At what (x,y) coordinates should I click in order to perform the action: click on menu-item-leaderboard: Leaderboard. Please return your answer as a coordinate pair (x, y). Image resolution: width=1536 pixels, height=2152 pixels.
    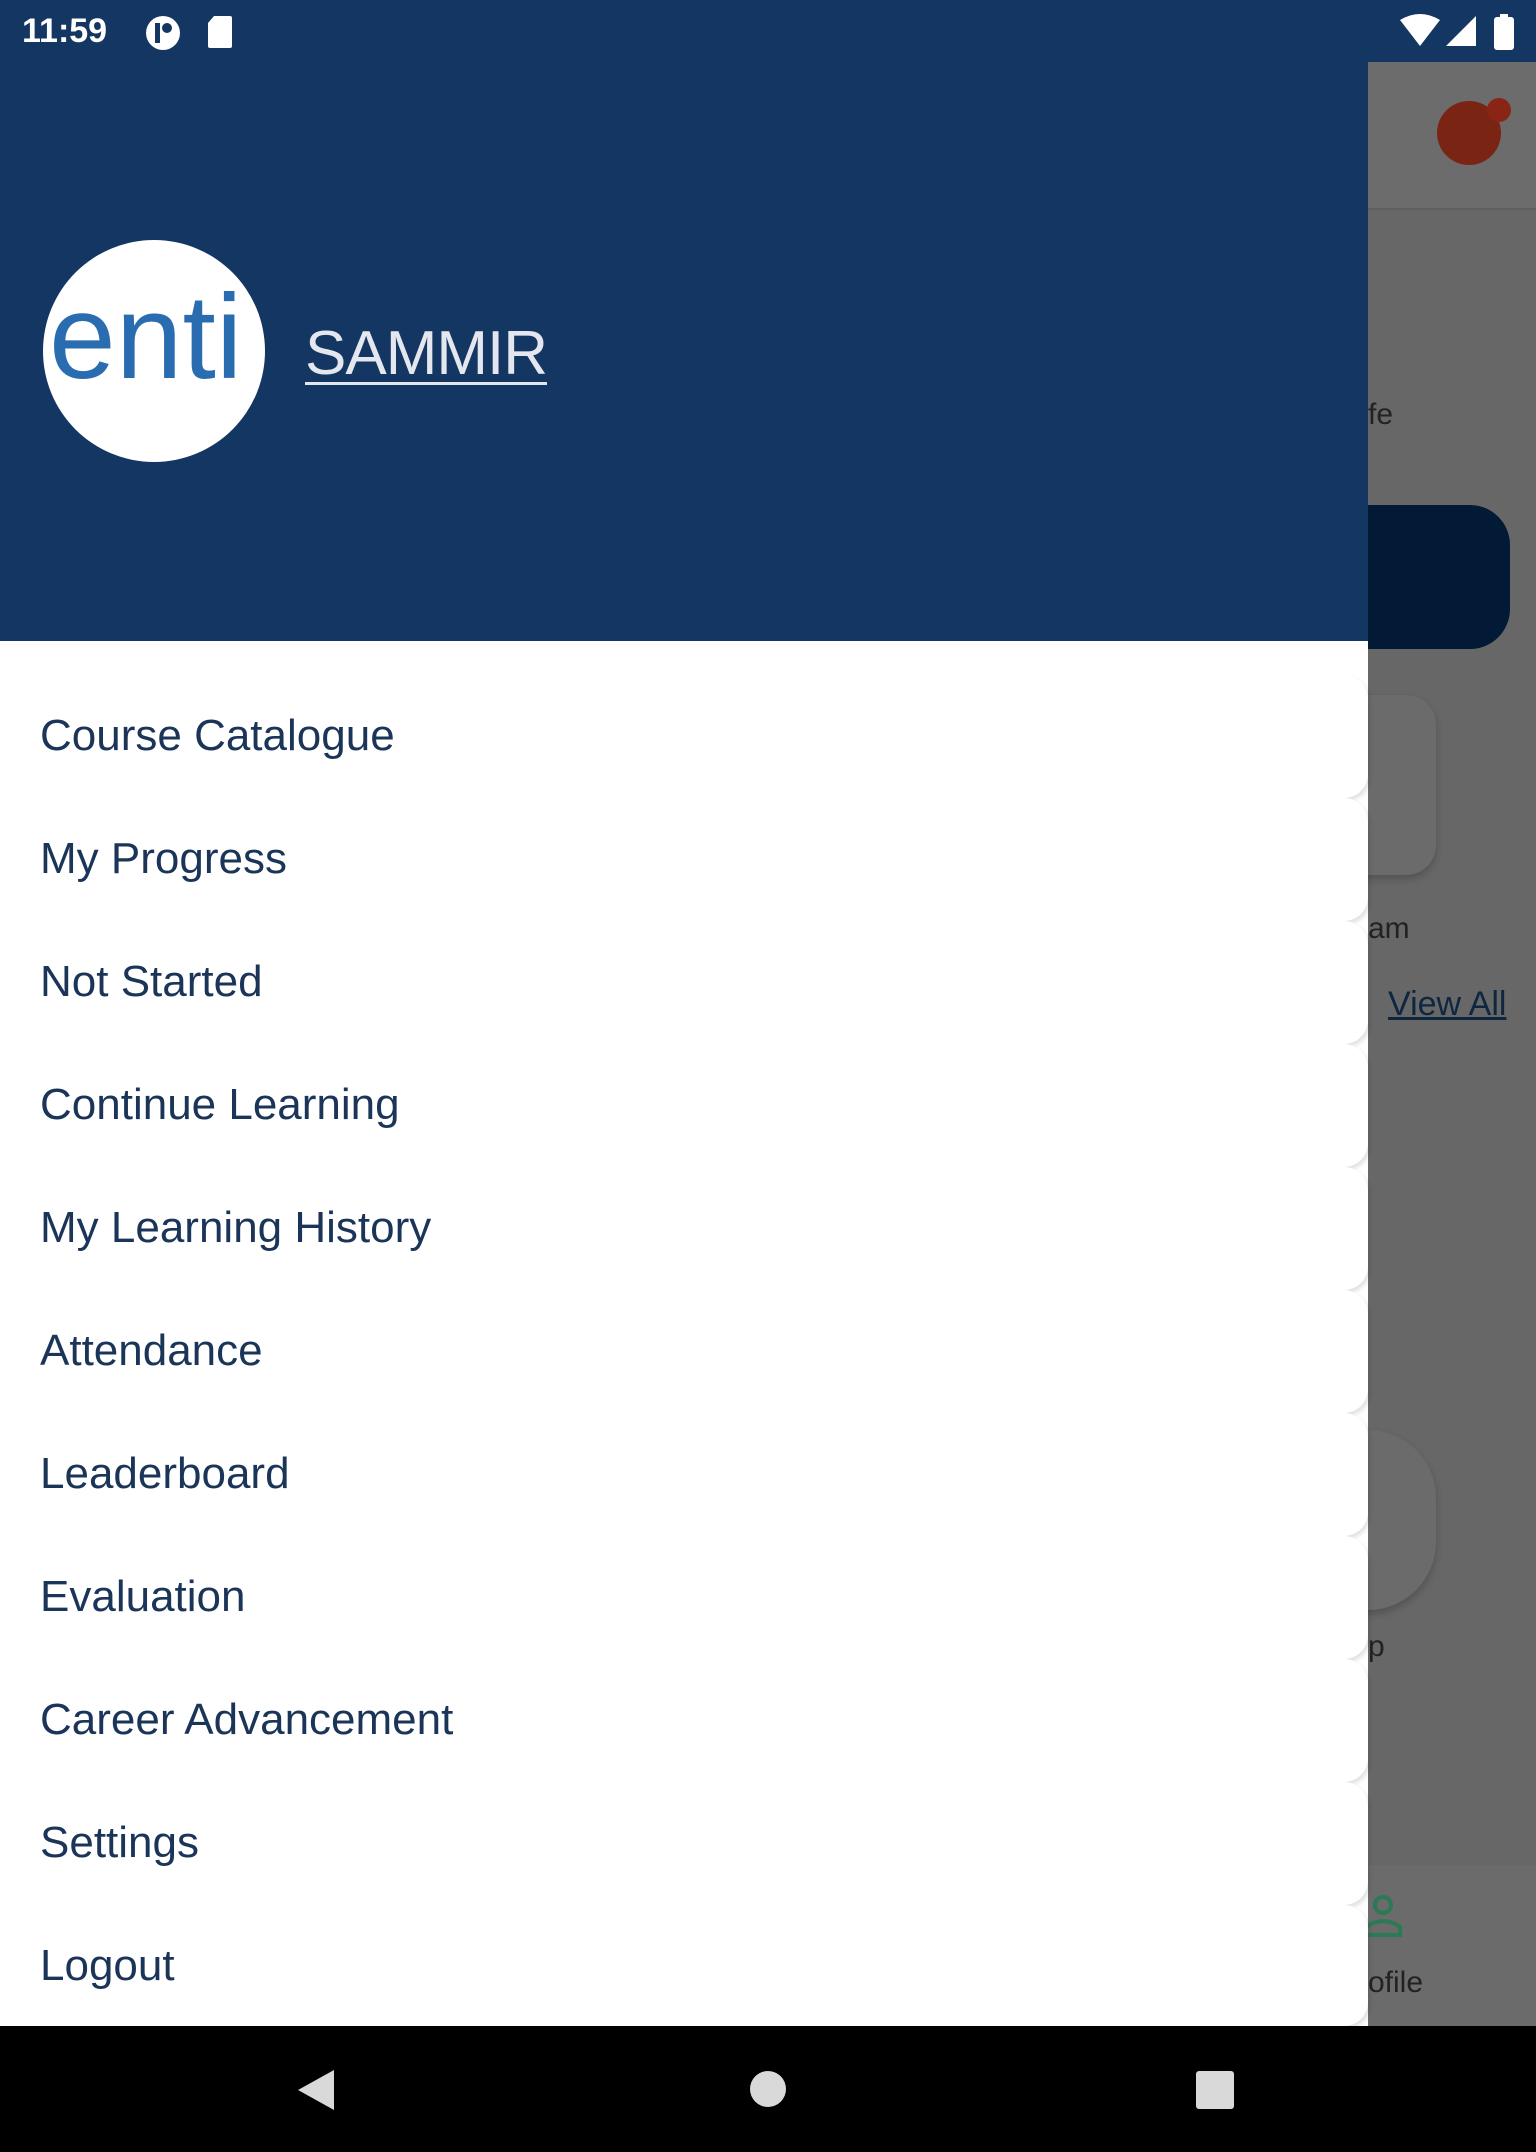
    Looking at the image, I should click on (684, 1474).